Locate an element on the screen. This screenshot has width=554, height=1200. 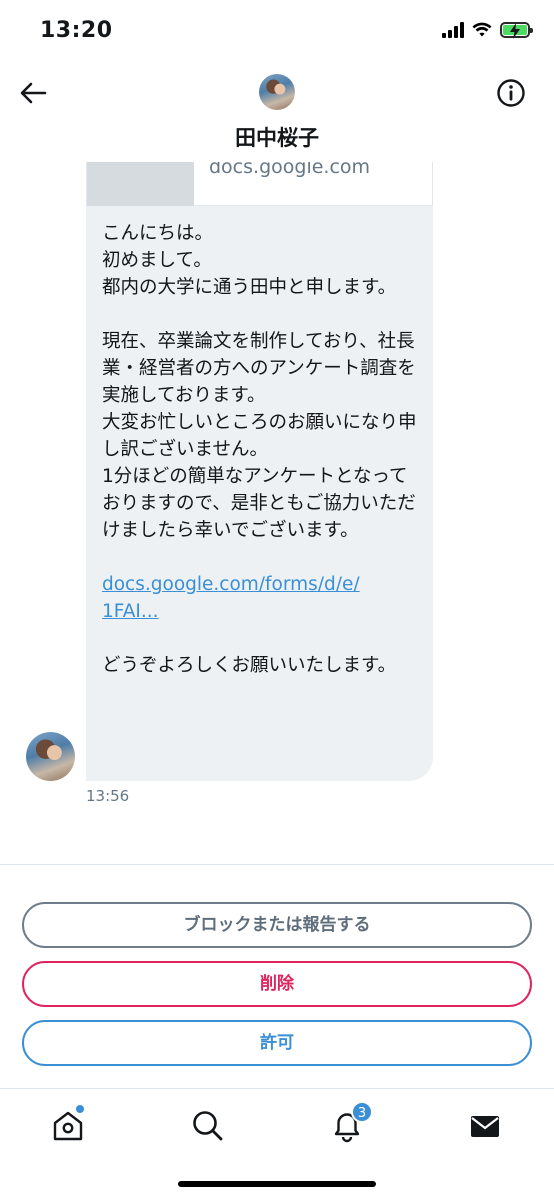
home-unread-dot is located at coordinates (80, 1109).